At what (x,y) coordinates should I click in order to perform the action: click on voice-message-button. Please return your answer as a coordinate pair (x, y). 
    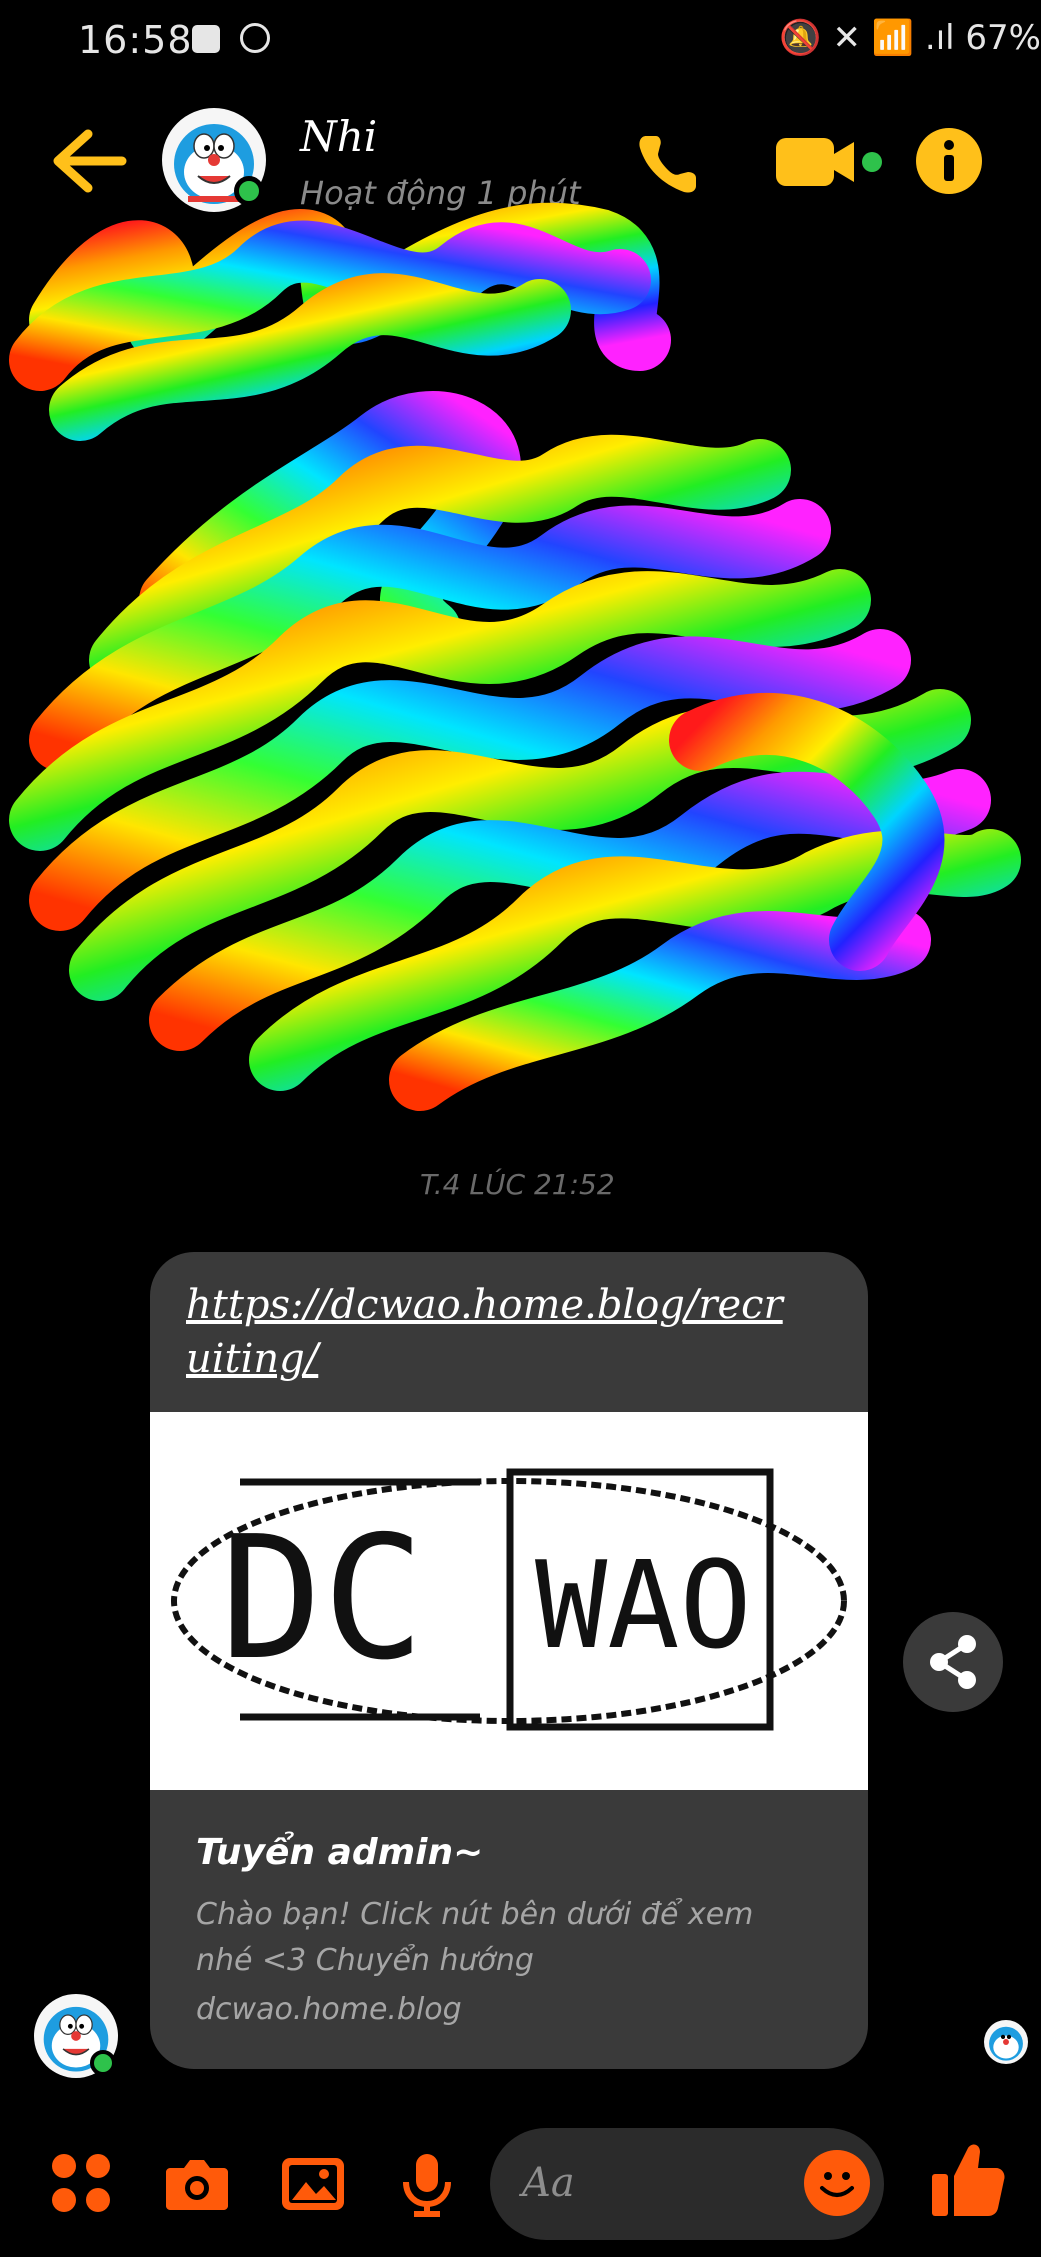
    Looking at the image, I should click on (427, 2183).